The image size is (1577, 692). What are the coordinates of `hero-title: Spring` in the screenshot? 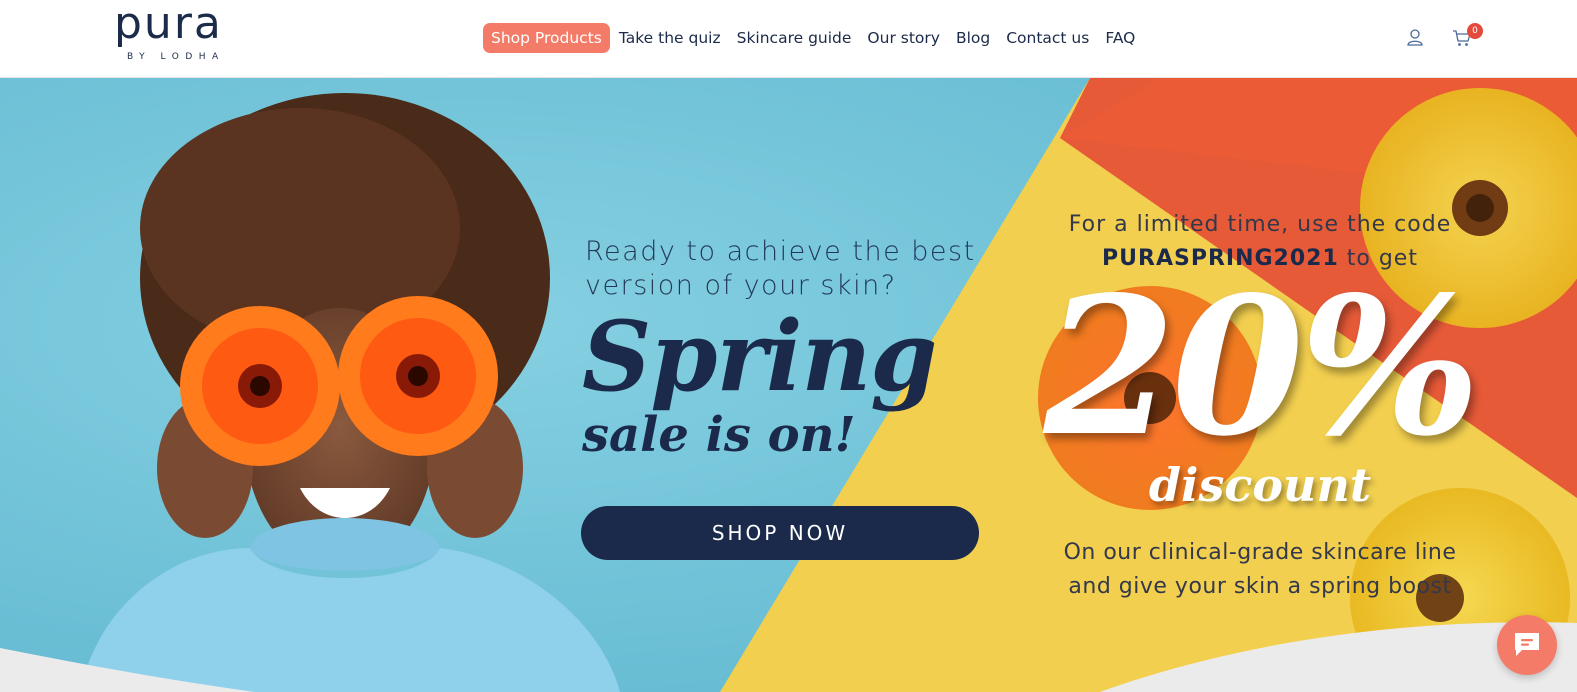 It's located at (759, 356).